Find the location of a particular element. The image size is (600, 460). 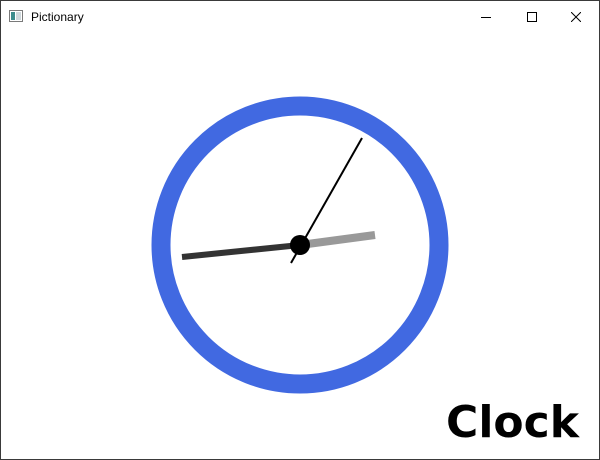

center-pin is located at coordinates (300, 245).